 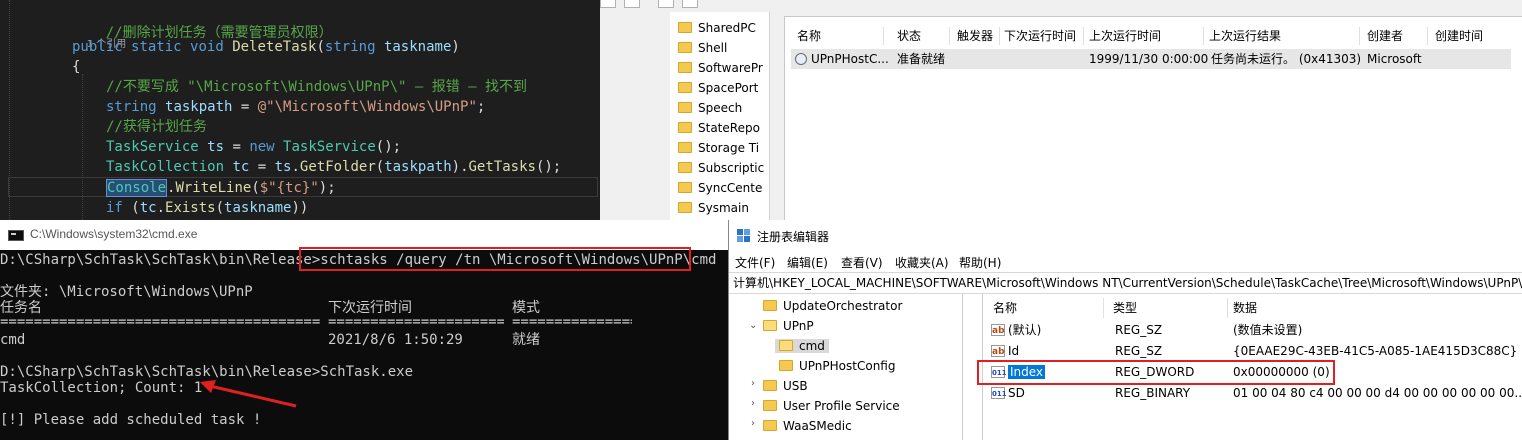 What do you see at coordinates (76, 67) in the screenshot?
I see `code-line-brace: {` at bounding box center [76, 67].